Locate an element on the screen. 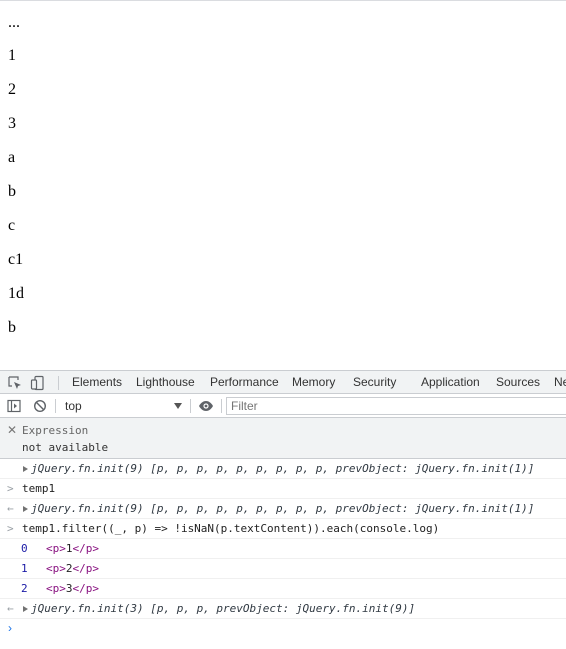  log-element: <p>2</p> is located at coordinates (72, 568).